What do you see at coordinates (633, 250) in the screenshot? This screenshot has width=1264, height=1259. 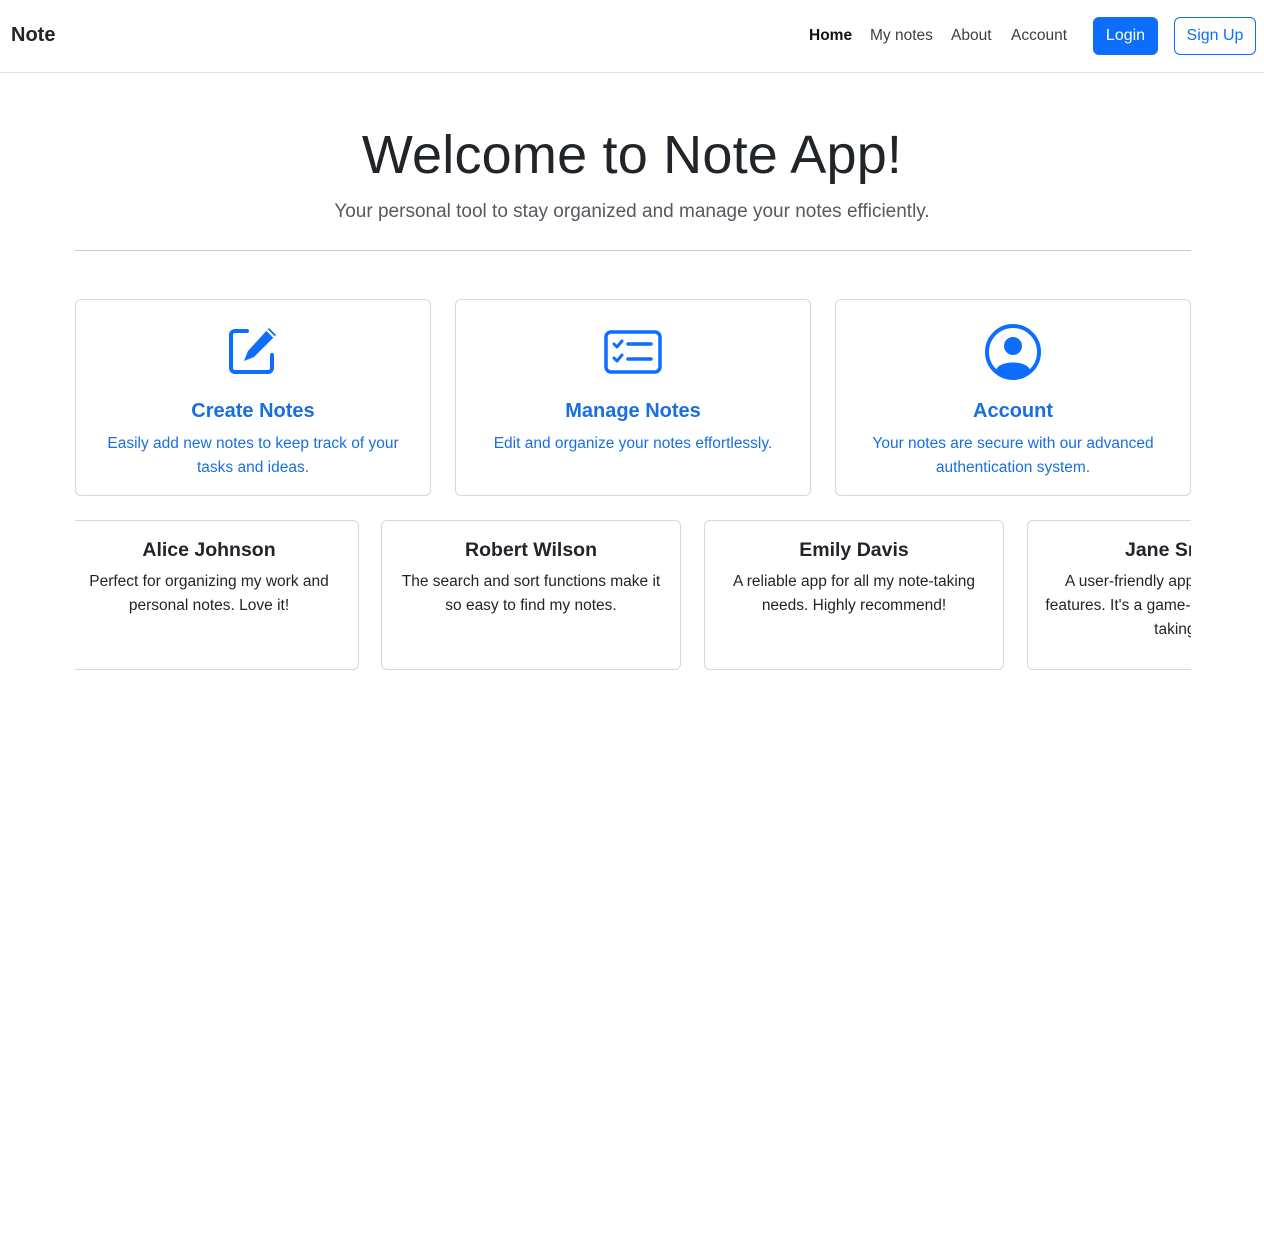 I see `divider` at bounding box center [633, 250].